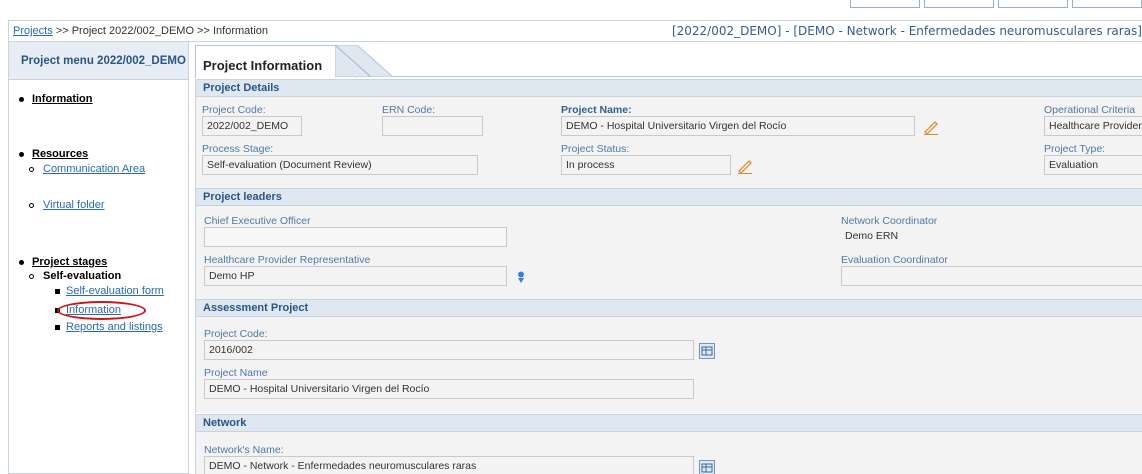 The image size is (1142, 474). I want to click on tab-project-information: Project Information, so click(276, 61).